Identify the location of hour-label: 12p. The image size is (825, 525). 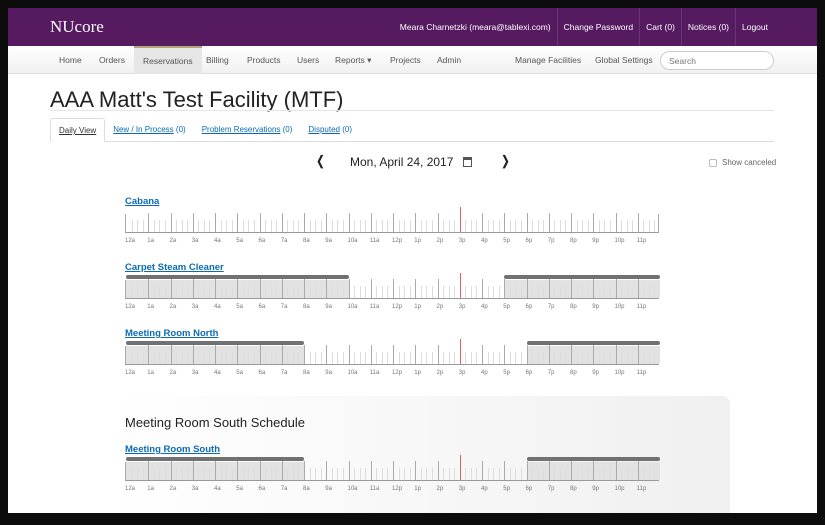
(397, 373).